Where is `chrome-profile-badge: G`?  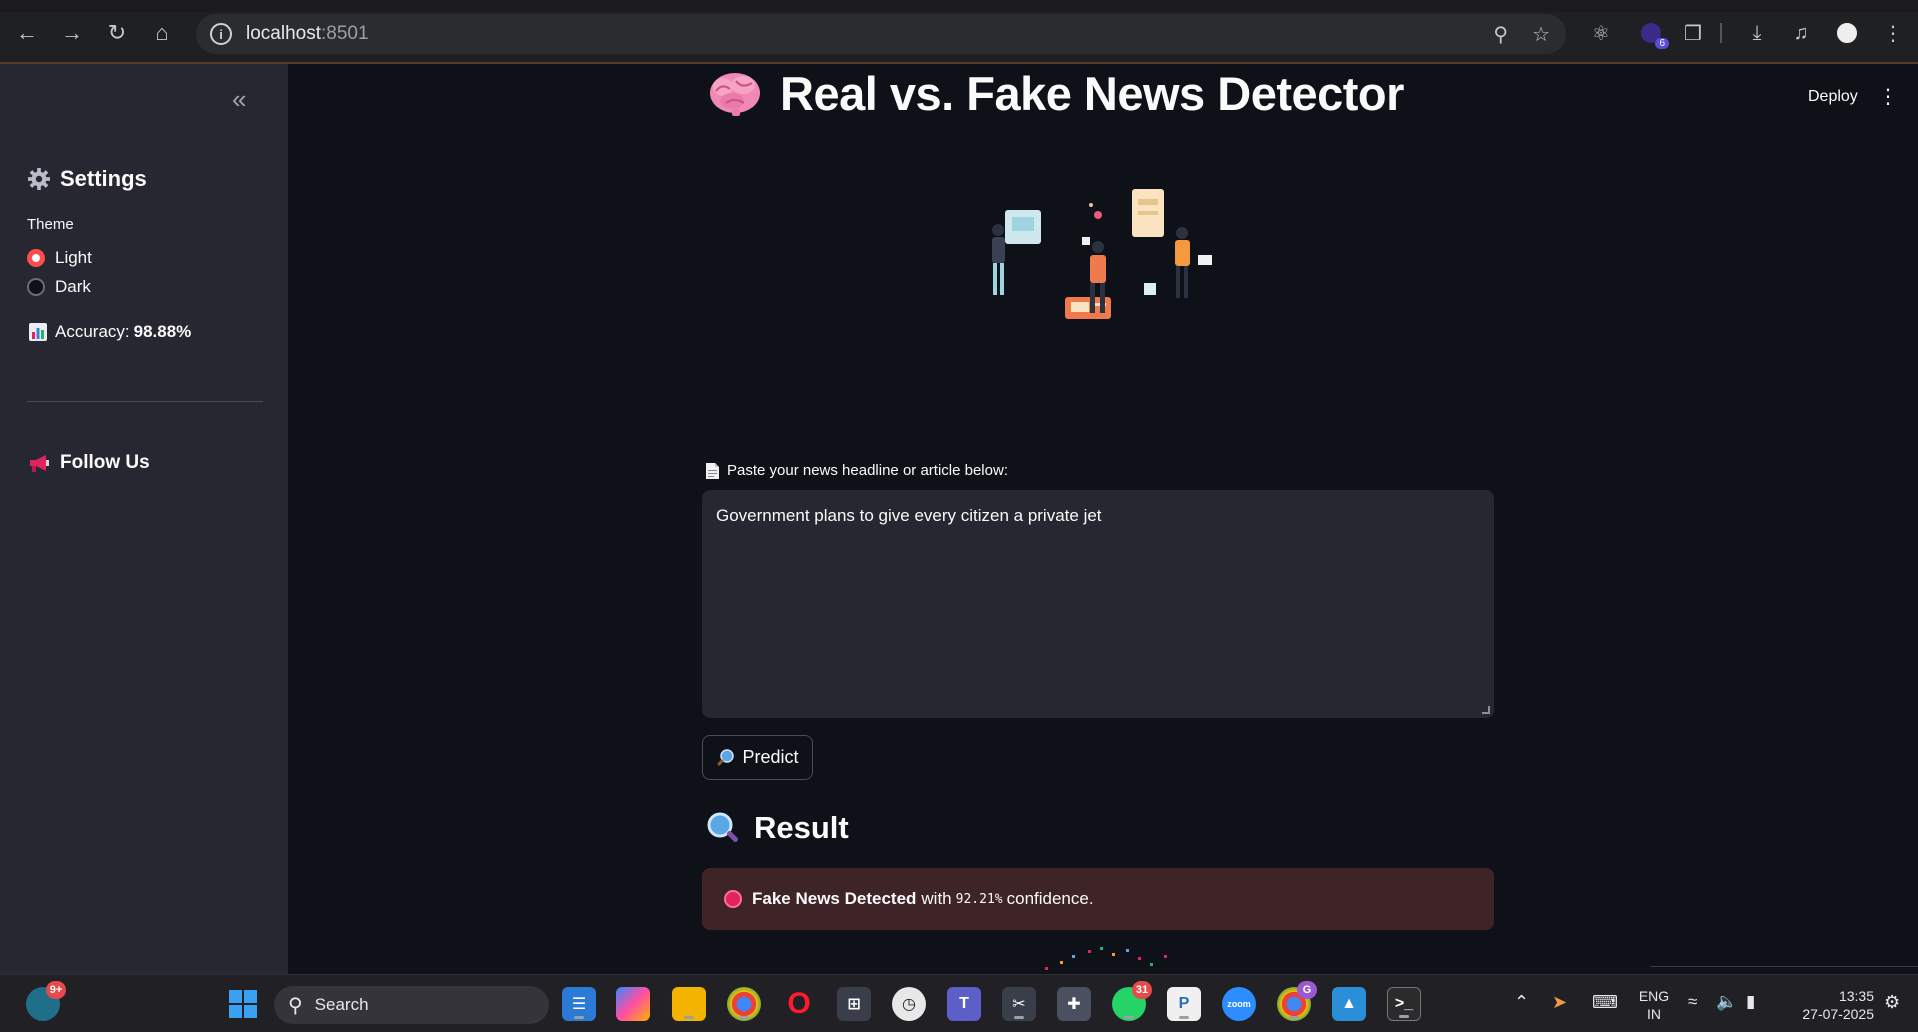
chrome-profile-badge: G is located at coordinates (1307, 990).